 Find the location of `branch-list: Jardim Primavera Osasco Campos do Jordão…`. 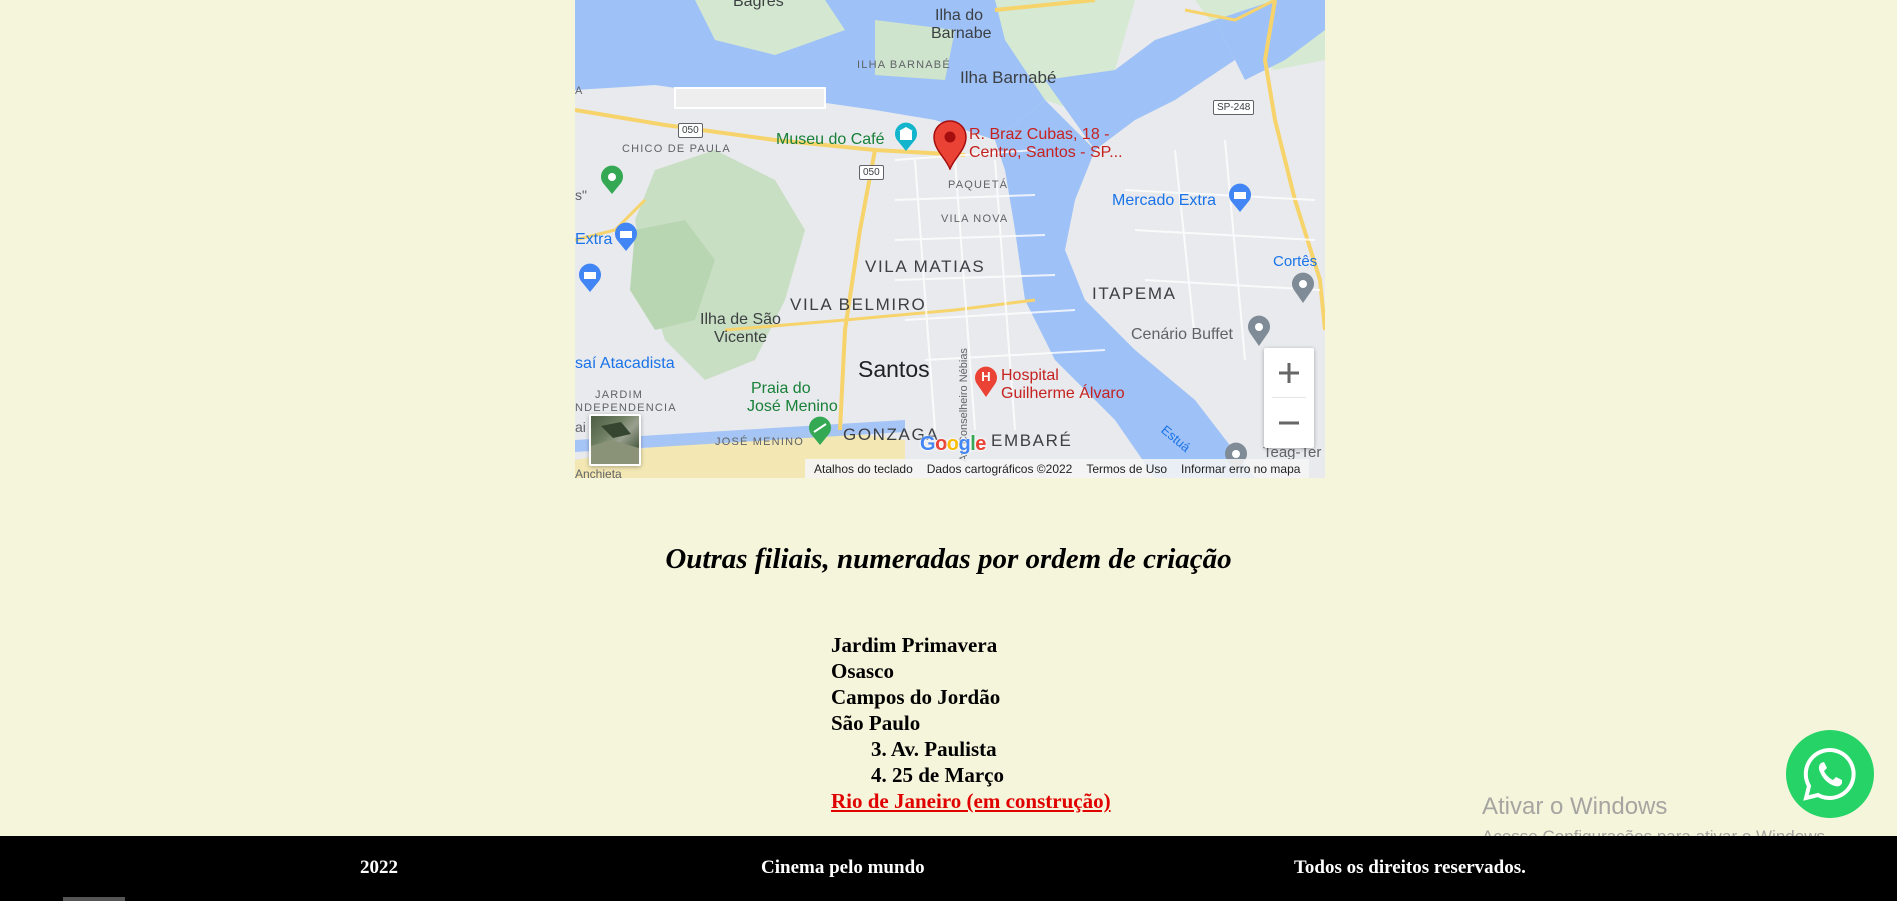

branch-list: Jardim Primavera Osasco Campos do Jordão… is located at coordinates (971, 723).